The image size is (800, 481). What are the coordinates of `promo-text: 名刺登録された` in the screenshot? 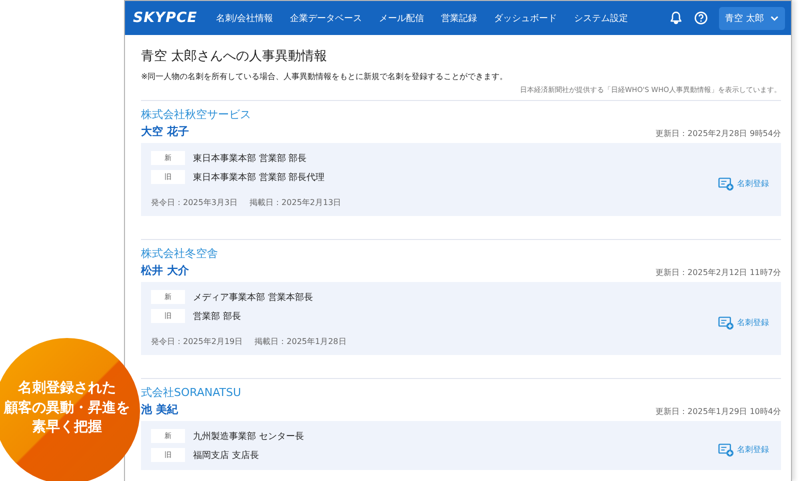 It's located at (67, 388).